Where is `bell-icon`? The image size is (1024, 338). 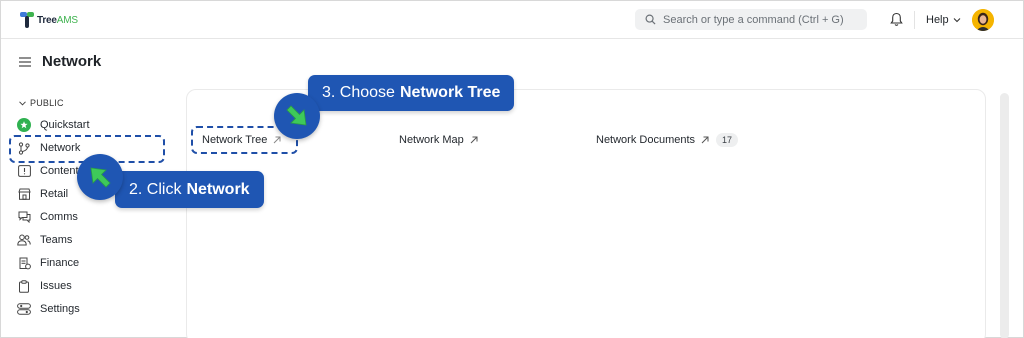
bell-icon is located at coordinates (896, 19).